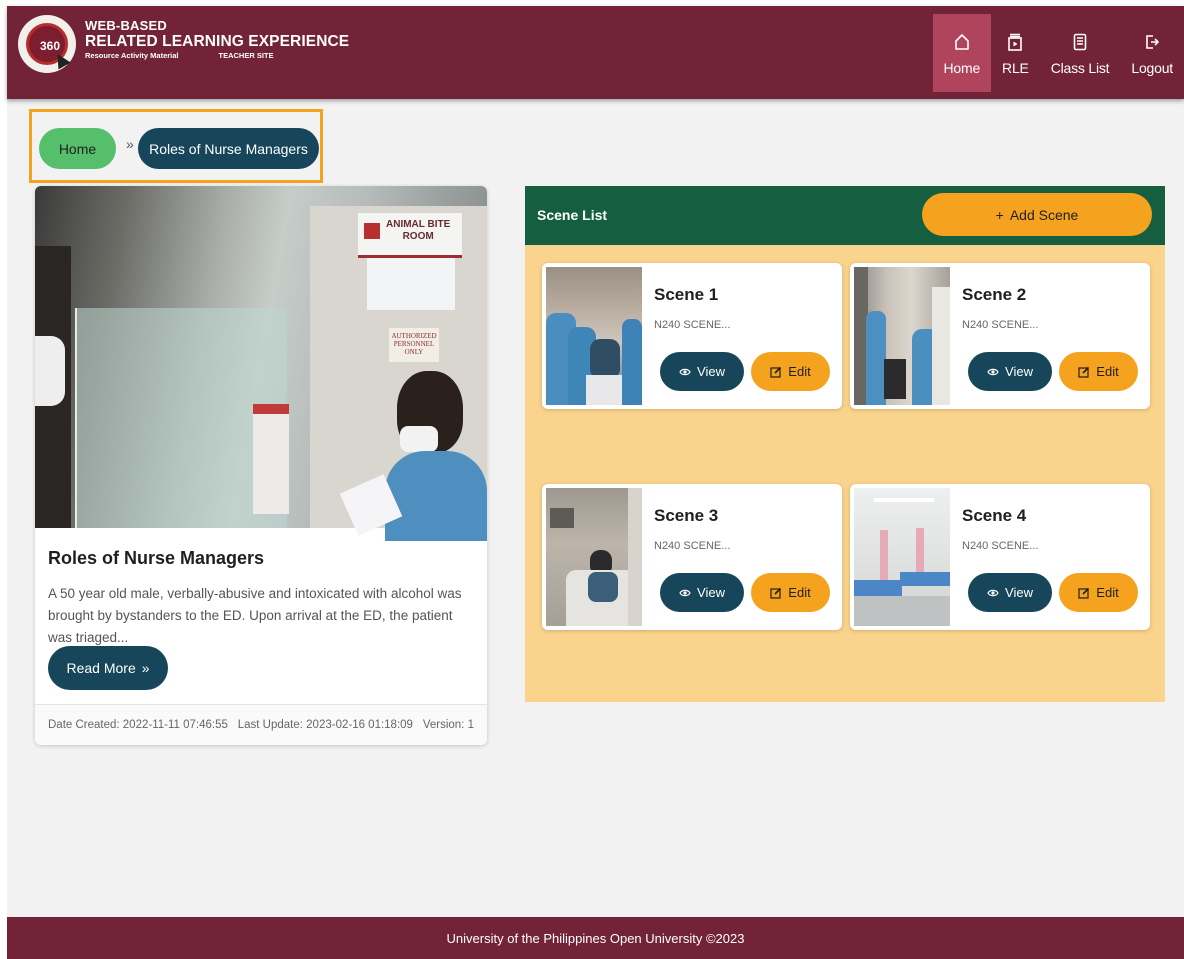 This screenshot has width=1184, height=959. Describe the element at coordinates (217, 55) in the screenshot. I see `brand-line-3: Resource Activity Material TEACHER SITE` at that location.